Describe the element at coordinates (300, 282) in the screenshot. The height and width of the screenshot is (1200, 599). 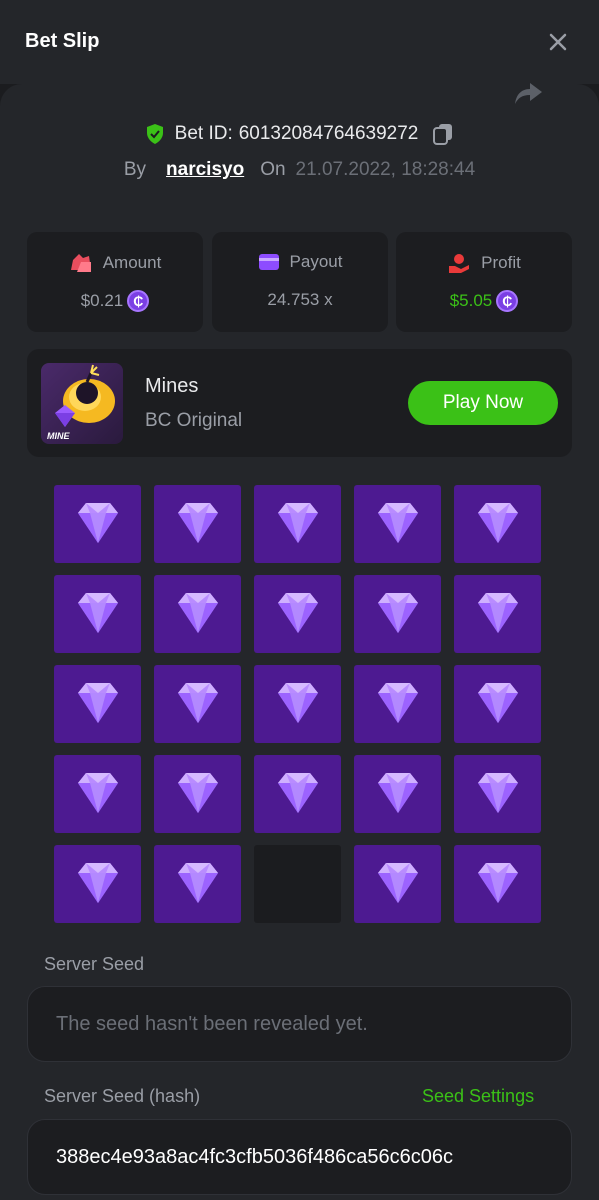
I see `payout-card: Payout 24.753 x` at that location.